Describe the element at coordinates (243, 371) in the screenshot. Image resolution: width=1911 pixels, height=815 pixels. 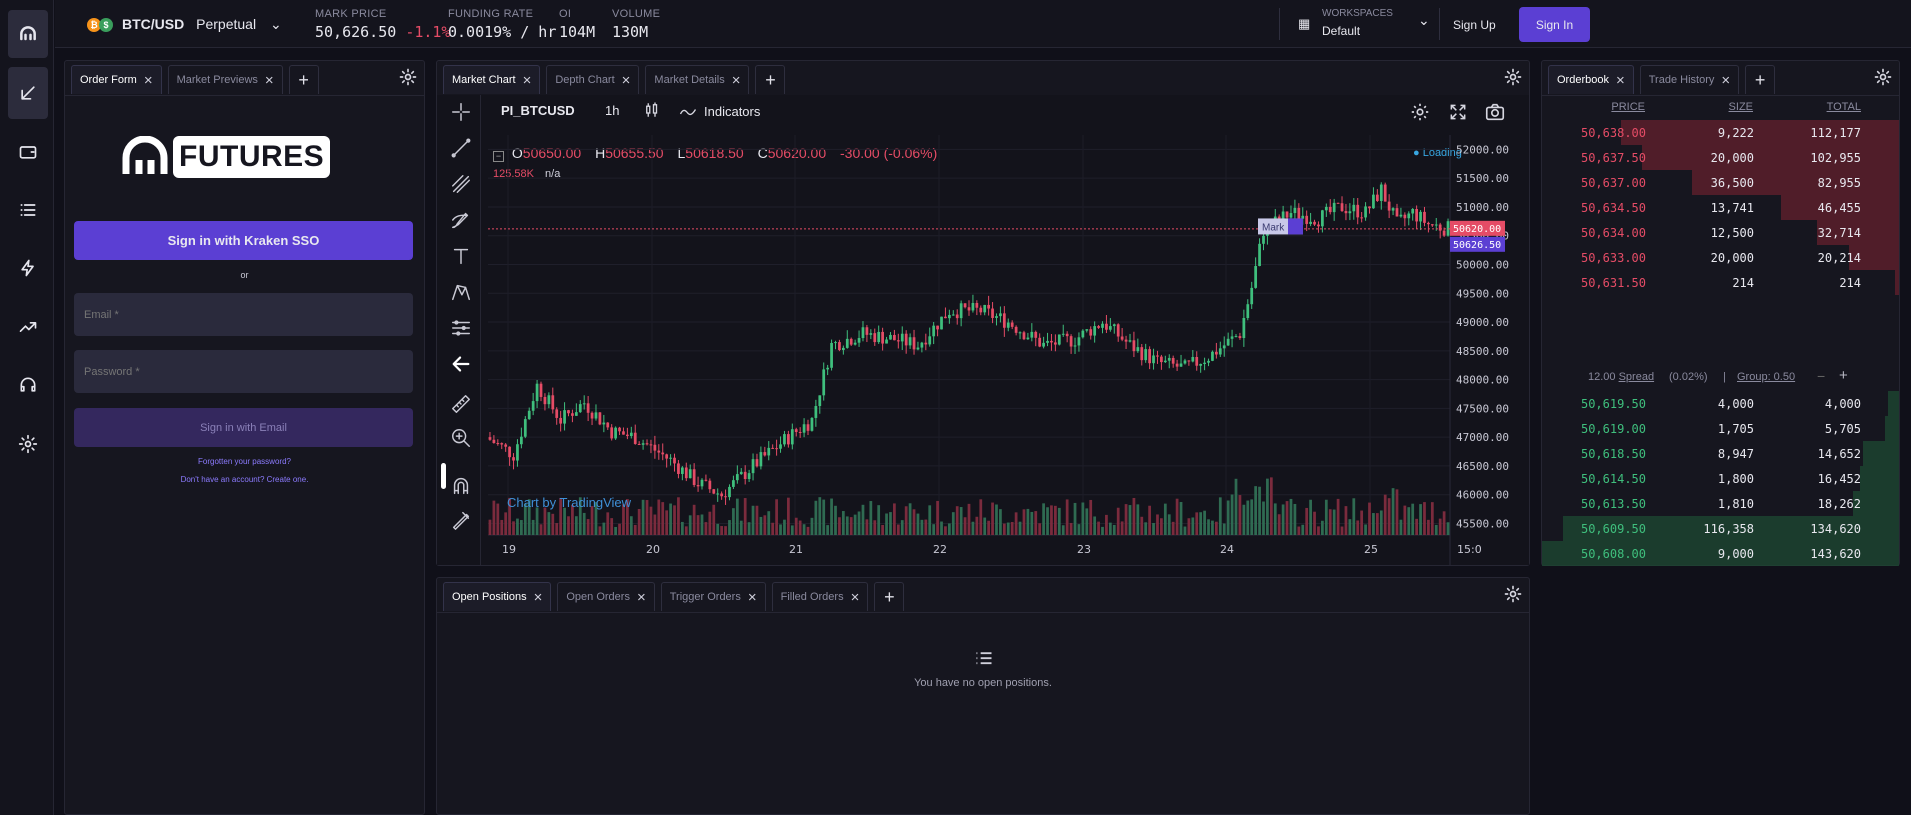
I see `password-field` at that location.